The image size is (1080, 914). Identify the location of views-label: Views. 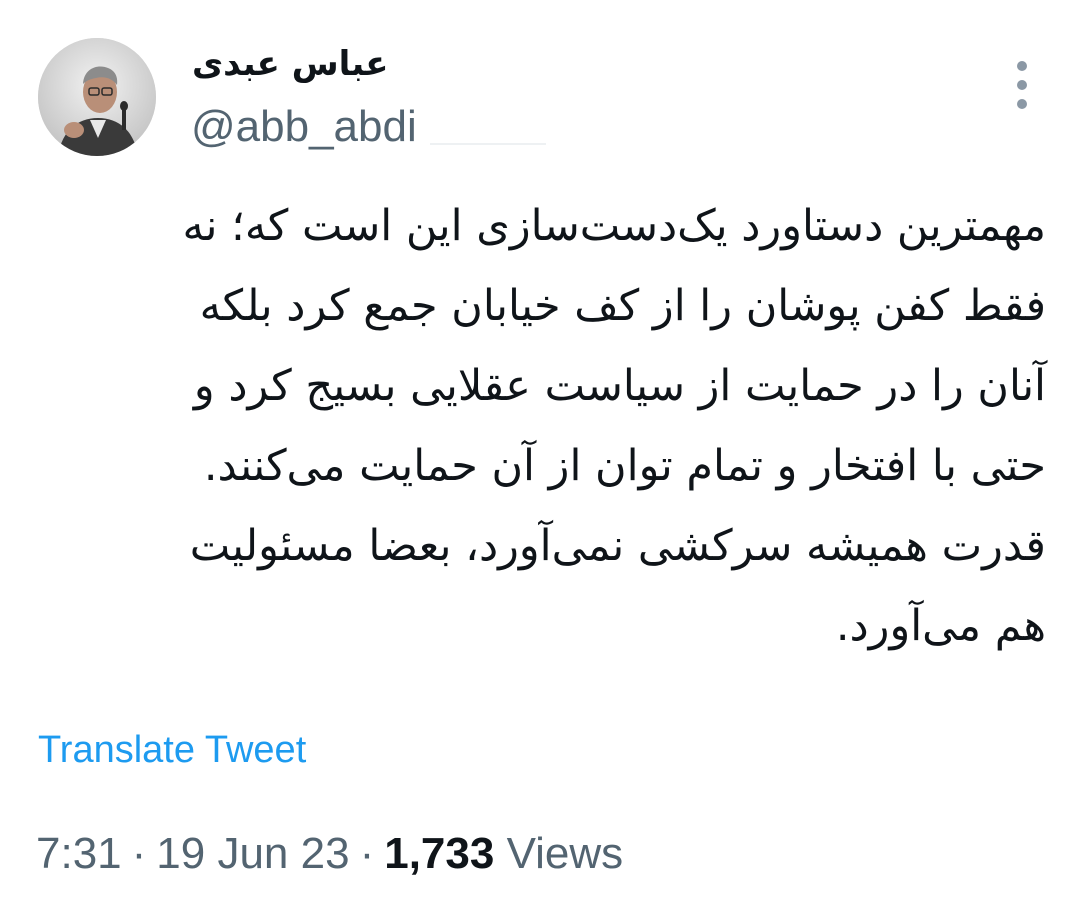
(565, 853).